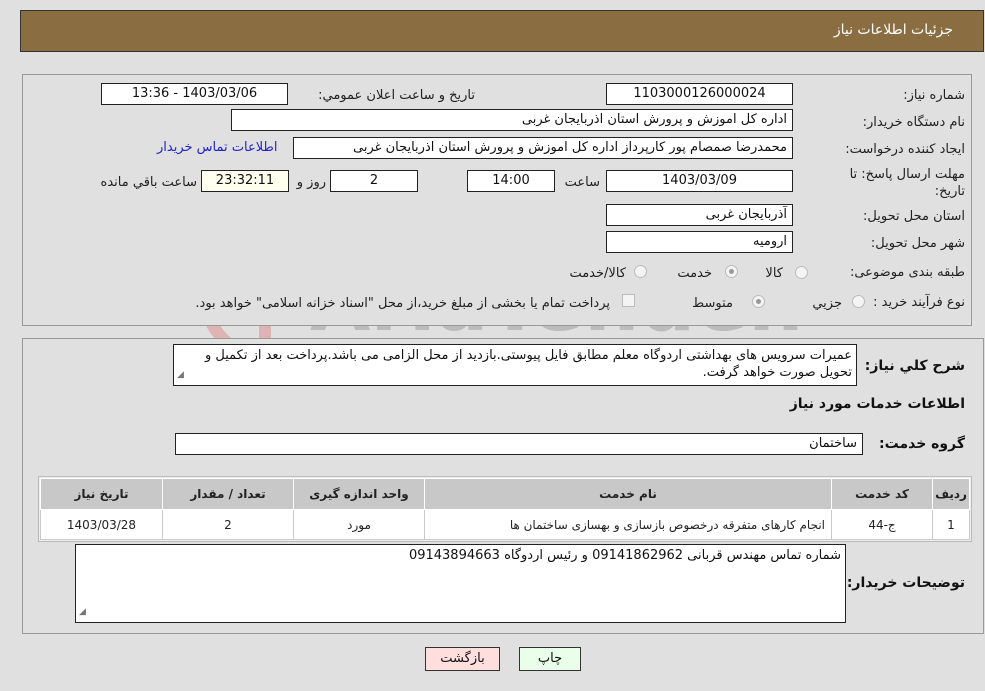 Image resolution: width=985 pixels, height=691 pixels. Describe the element at coordinates (101, 524) in the screenshot. I see `cell-need-date: 1403/03/28` at that location.